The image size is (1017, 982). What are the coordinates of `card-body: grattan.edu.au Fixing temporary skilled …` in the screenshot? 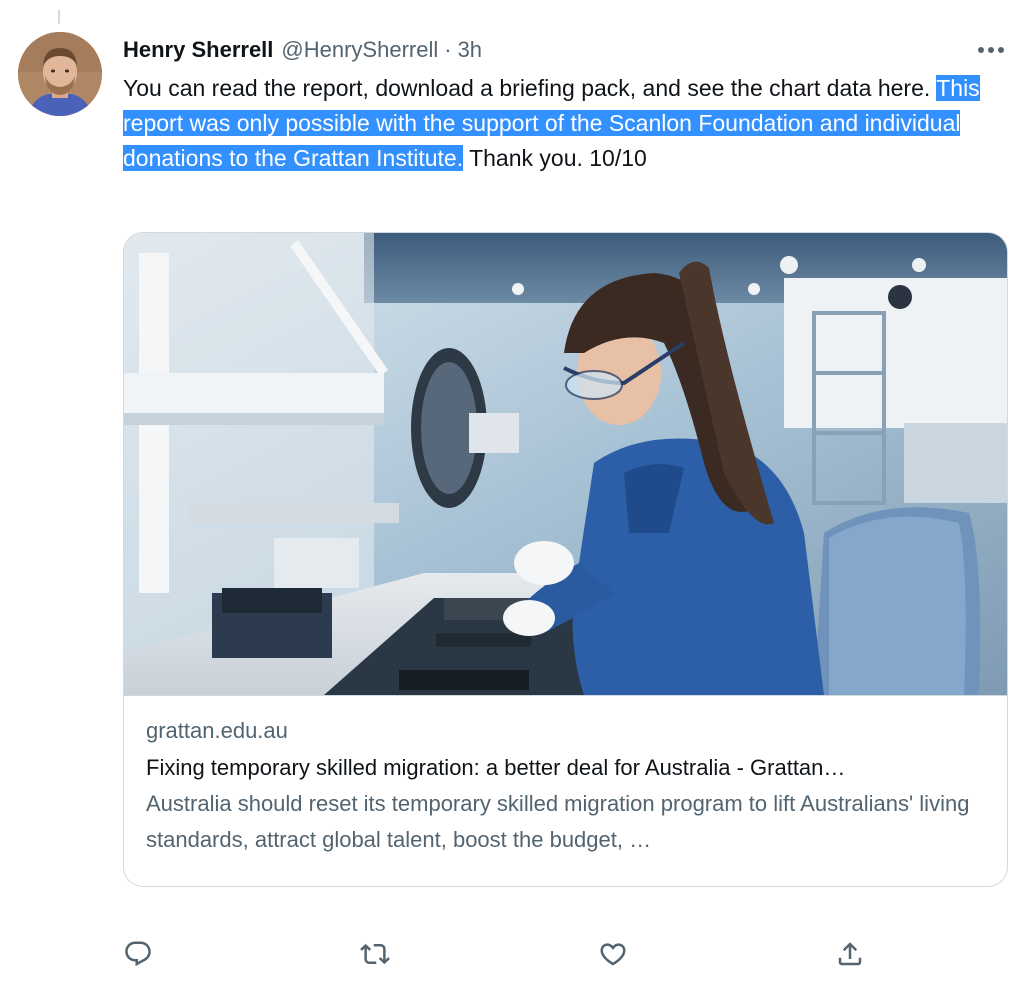 It's located at (565, 777).